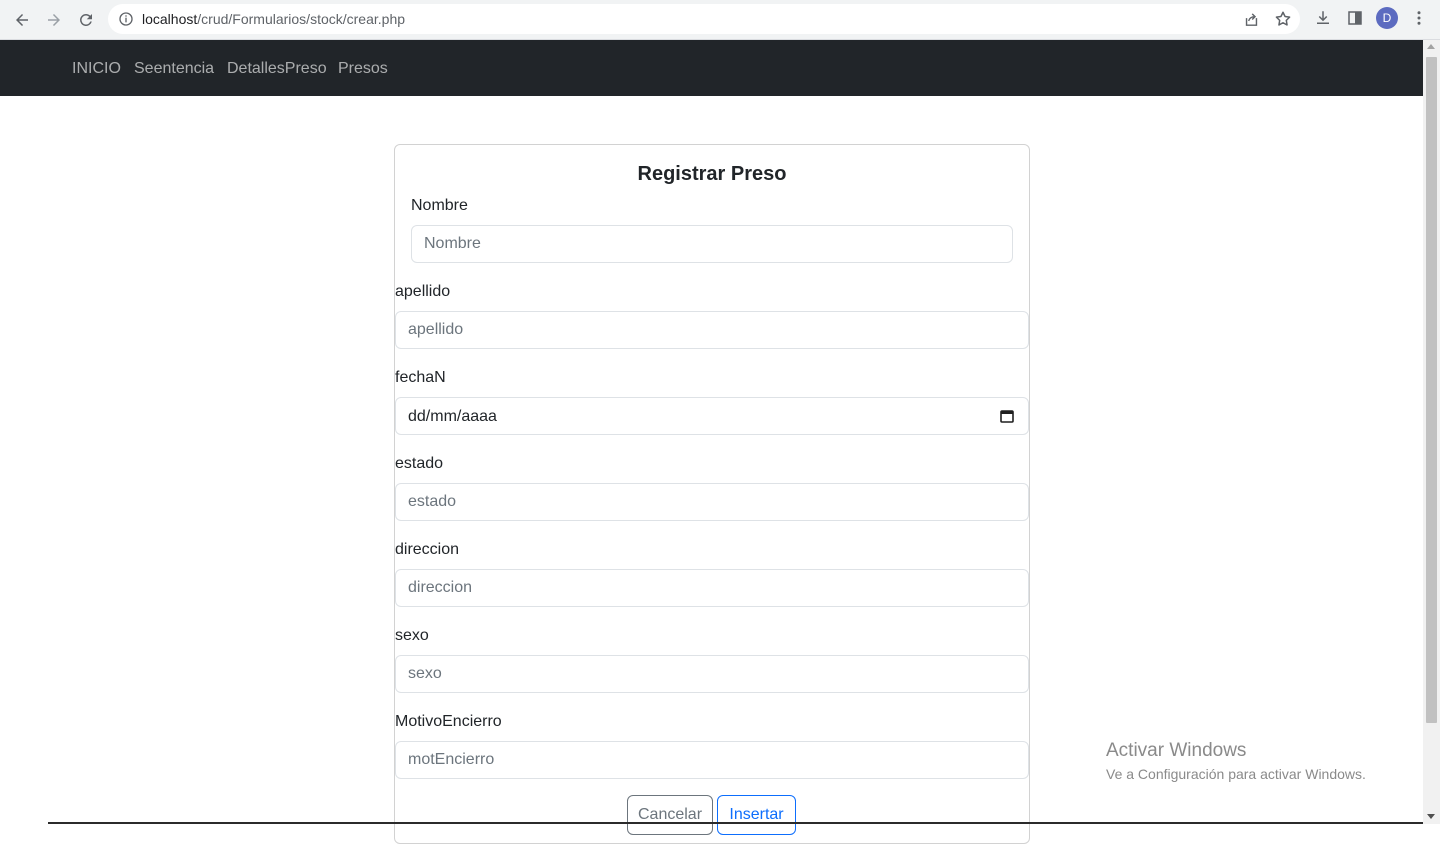 The height and width of the screenshot is (844, 1440). Describe the element at coordinates (363, 69) in the screenshot. I see `nav-link-presos: Presos` at that location.